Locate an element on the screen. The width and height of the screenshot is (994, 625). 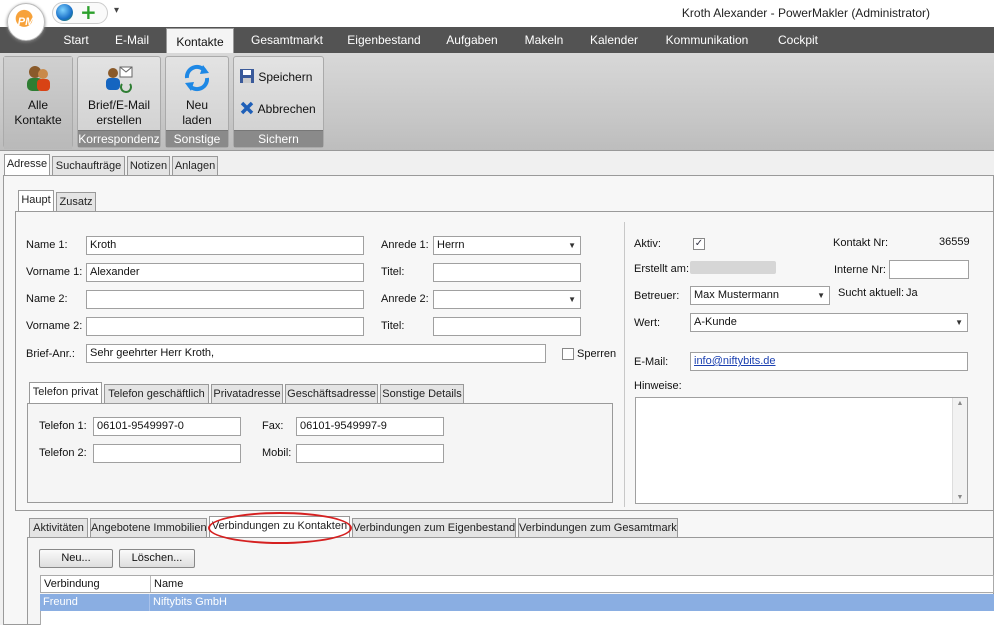
column-name: Name is located at coordinates (572, 584).